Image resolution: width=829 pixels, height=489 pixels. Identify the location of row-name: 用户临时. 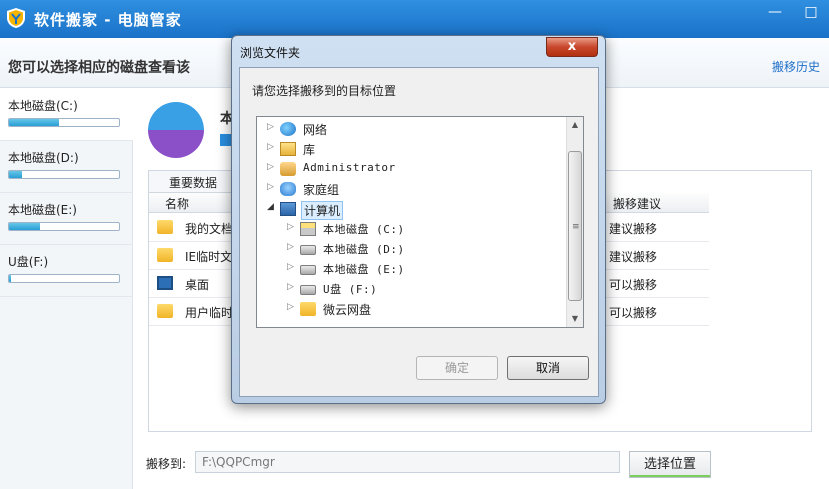
(209, 313).